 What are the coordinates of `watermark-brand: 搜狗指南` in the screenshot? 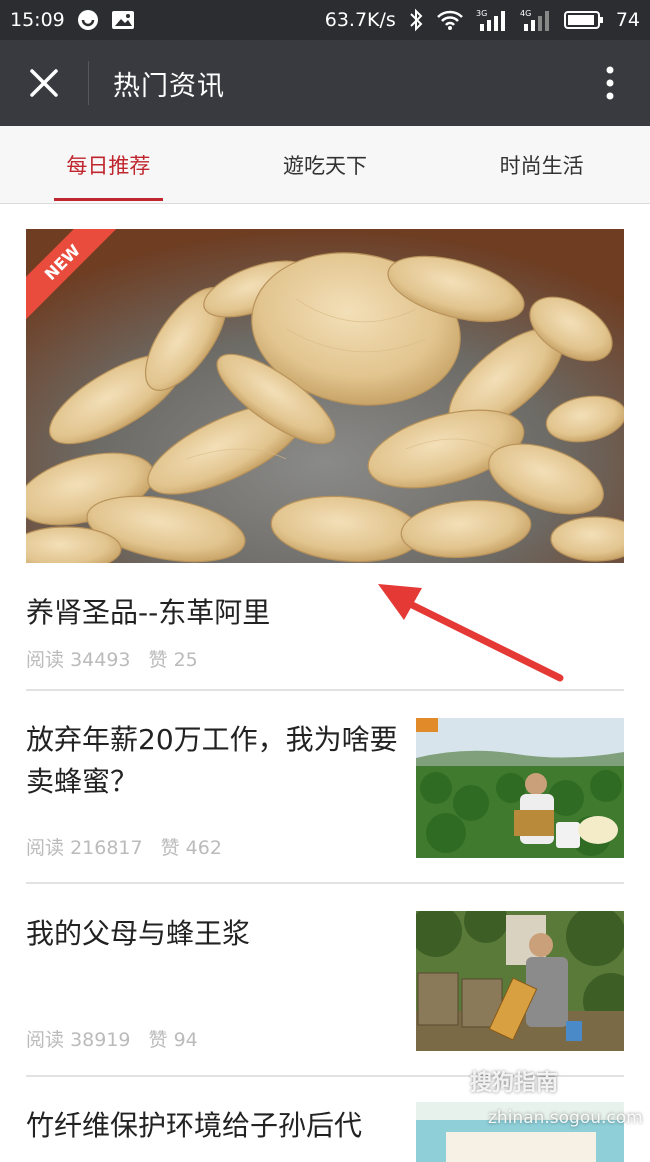 It's located at (514, 1083).